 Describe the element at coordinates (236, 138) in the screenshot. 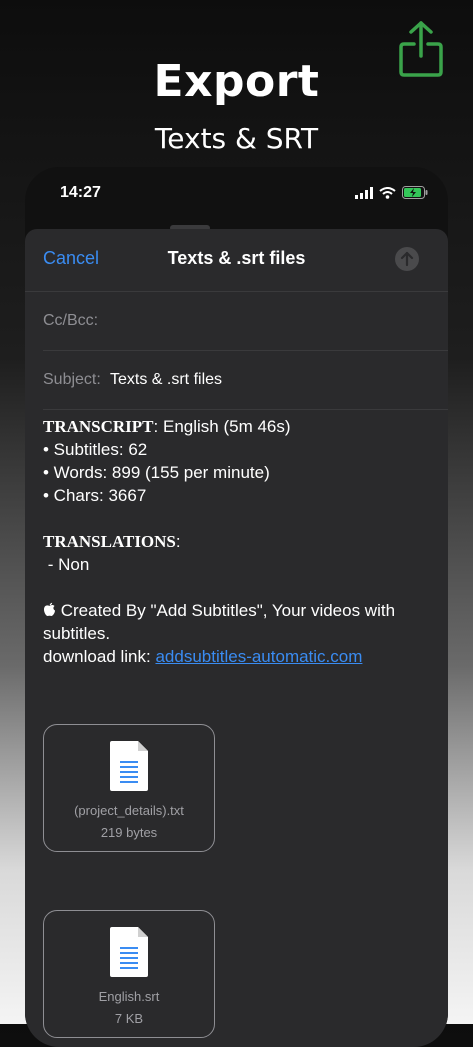

I see `page-subtitle: Texts & SRT` at that location.